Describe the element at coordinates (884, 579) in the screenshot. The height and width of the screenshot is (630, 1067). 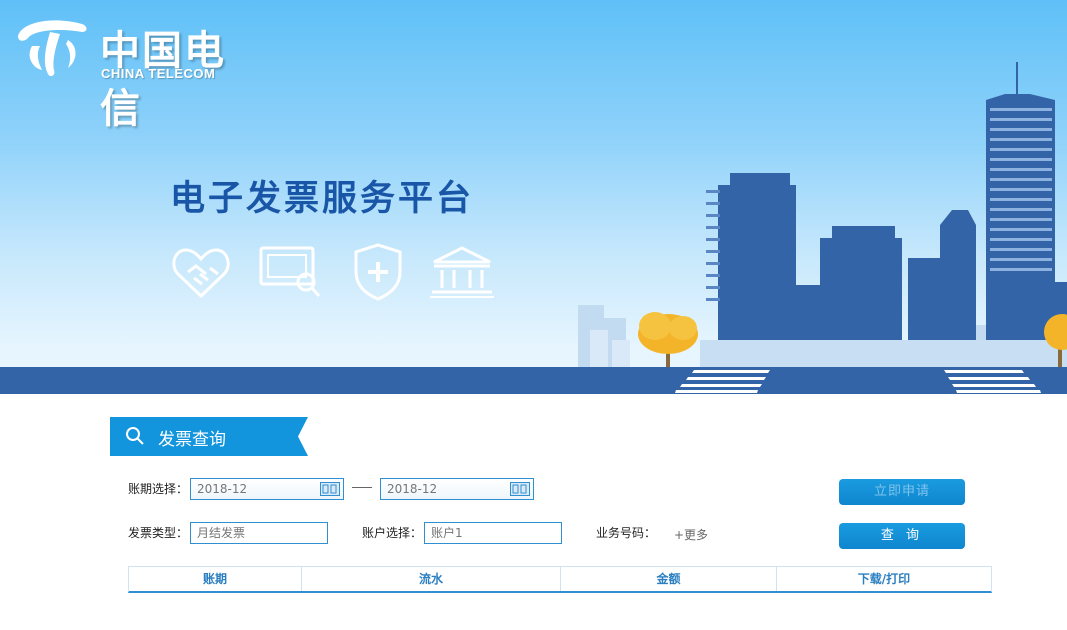
I see `column-header-download-print: 下载/打印` at that location.